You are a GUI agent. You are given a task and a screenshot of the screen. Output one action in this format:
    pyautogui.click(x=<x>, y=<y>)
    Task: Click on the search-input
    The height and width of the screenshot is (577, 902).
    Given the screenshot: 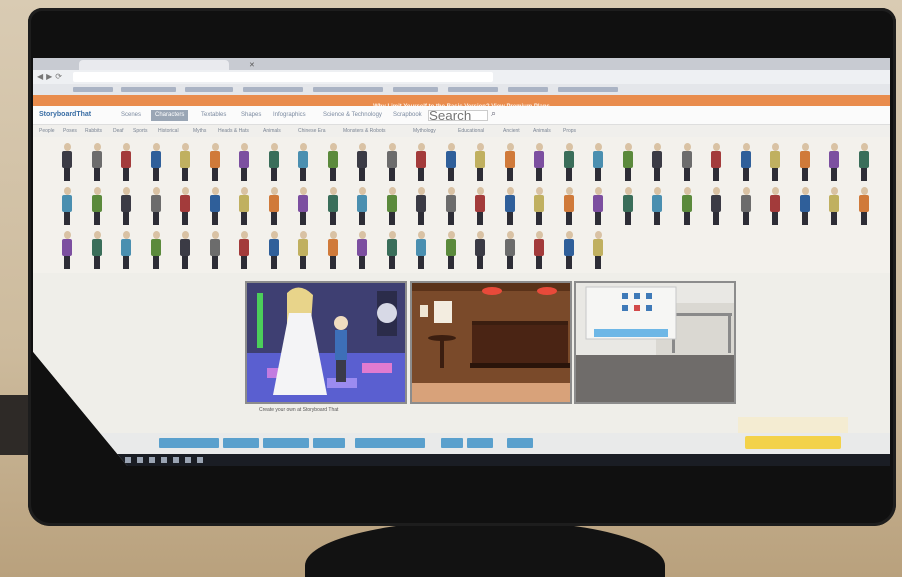 What is the action you would take?
    pyautogui.click(x=458, y=115)
    